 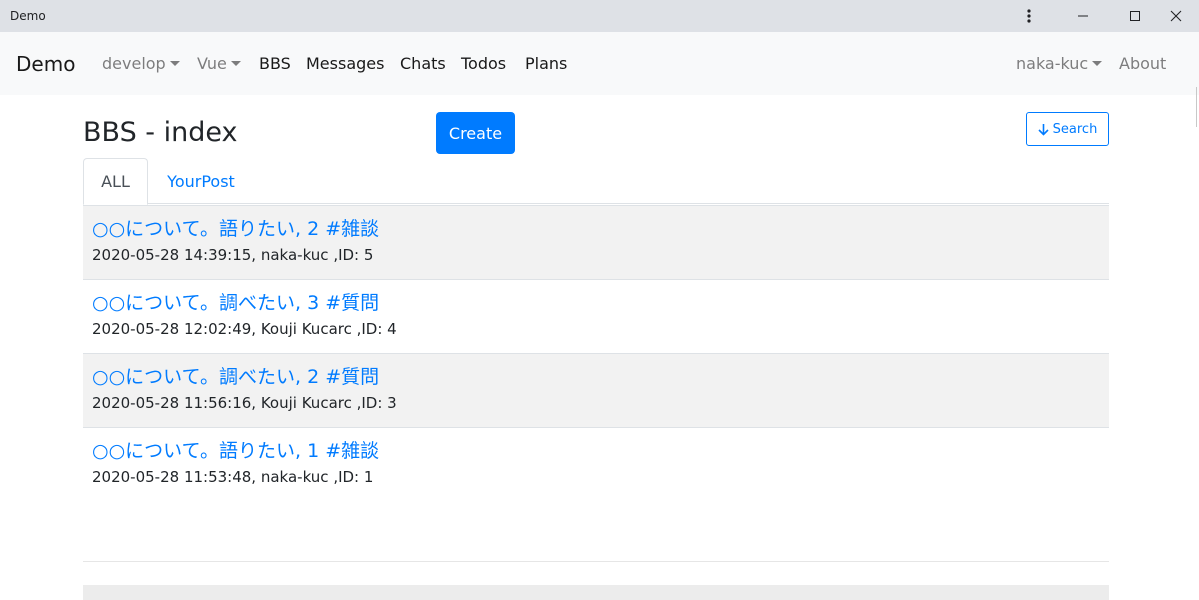 I want to click on search-button: Search, so click(x=1067, y=129).